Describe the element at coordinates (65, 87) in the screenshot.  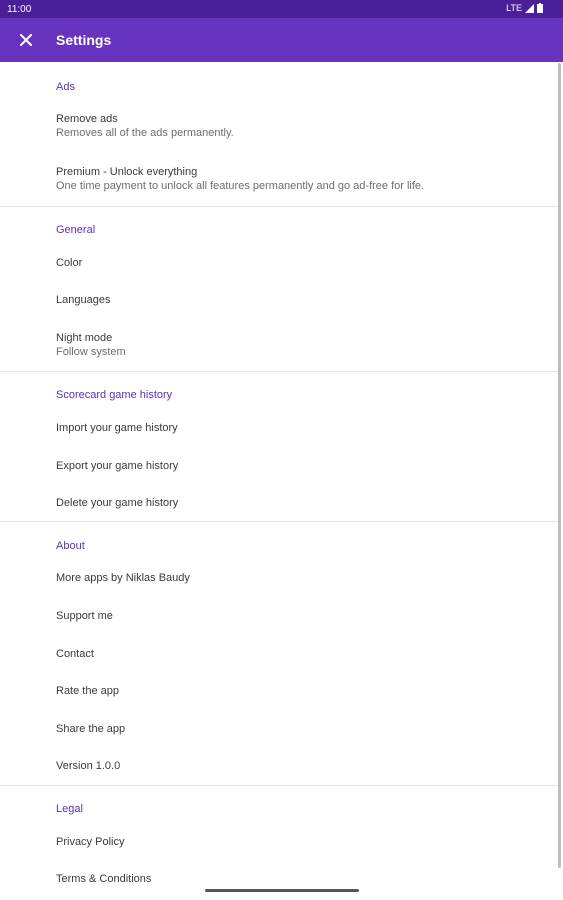
I see `section-header-ads: Ads` at that location.